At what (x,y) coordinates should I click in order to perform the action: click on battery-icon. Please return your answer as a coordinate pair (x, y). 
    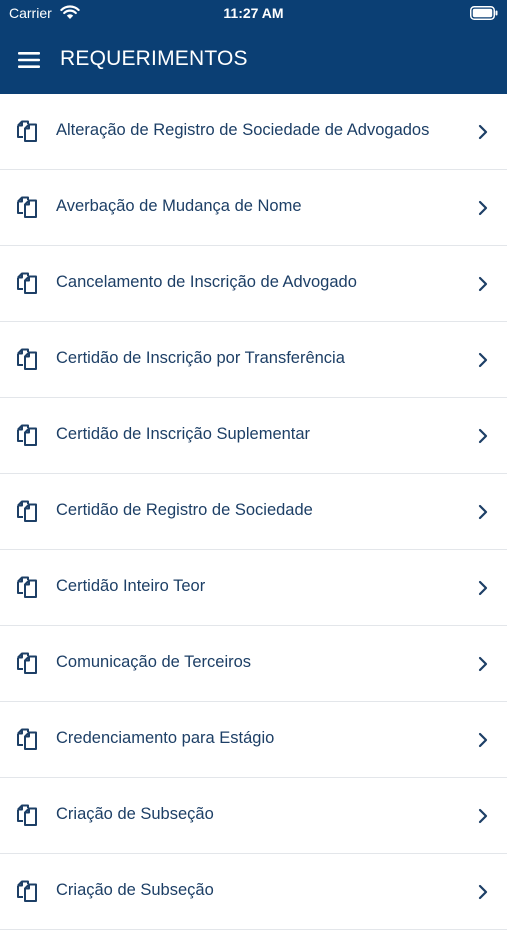
    Looking at the image, I should click on (484, 15).